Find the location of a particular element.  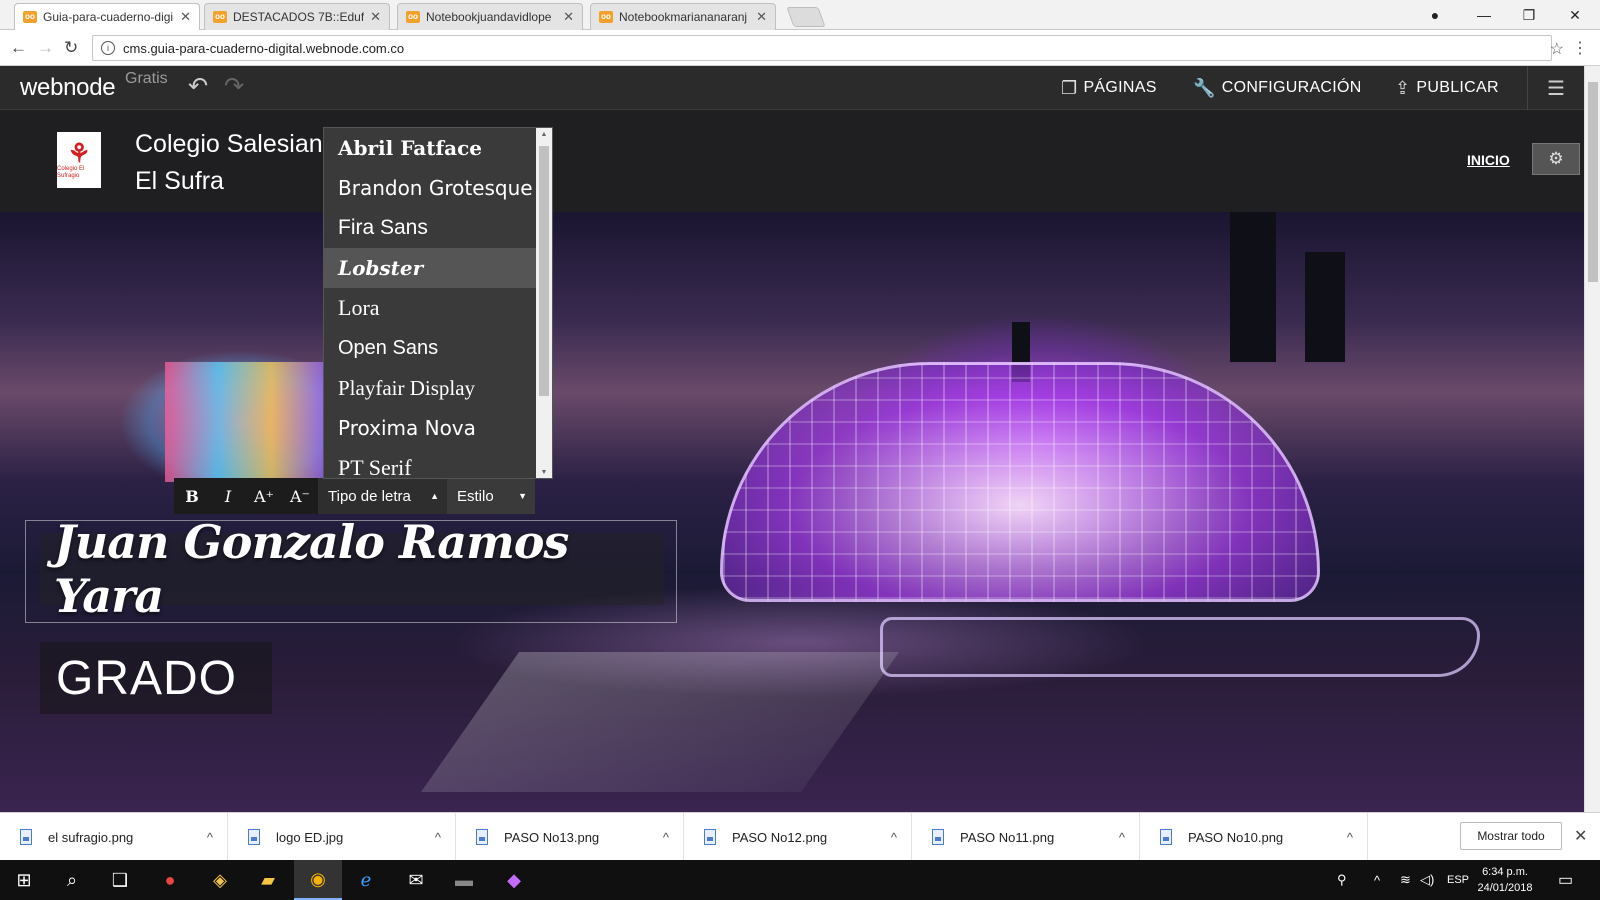

file-explorer-icon: ▰ is located at coordinates (268, 880).